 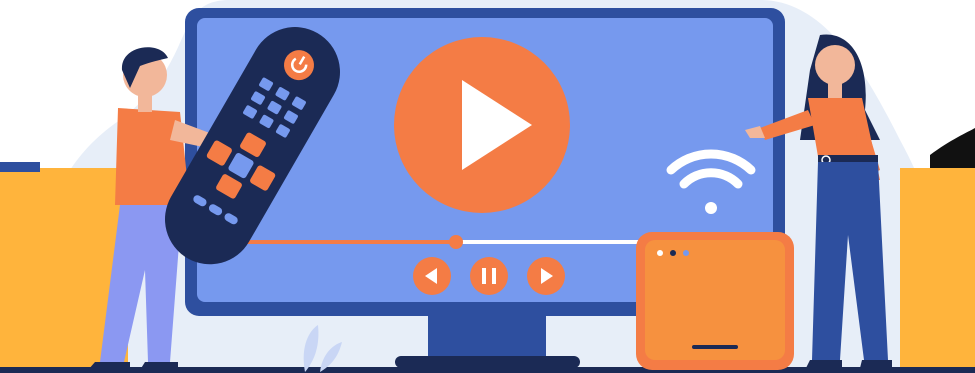 What do you see at coordinates (489, 276) in the screenshot?
I see `pause-button` at bounding box center [489, 276].